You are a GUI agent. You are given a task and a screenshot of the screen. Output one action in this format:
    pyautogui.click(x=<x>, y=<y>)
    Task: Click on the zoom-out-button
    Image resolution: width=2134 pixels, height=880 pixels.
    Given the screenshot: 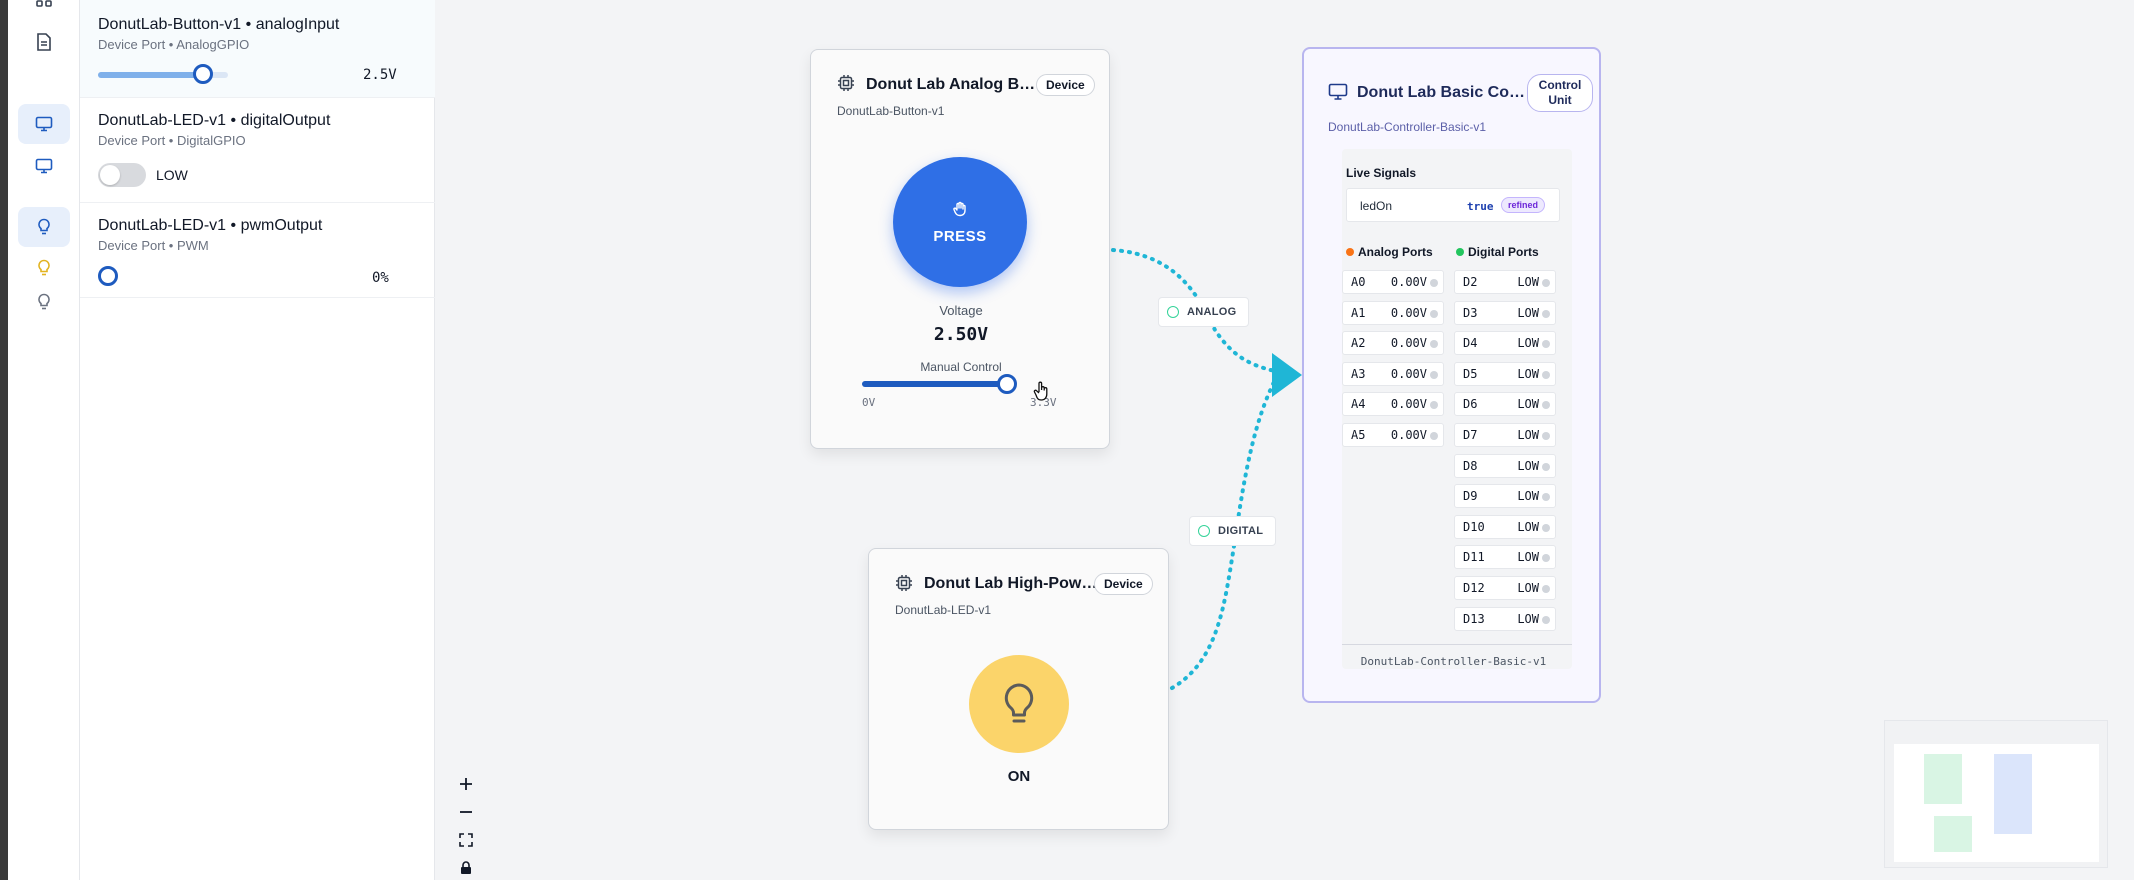 What is the action you would take?
    pyautogui.click(x=466, y=812)
    